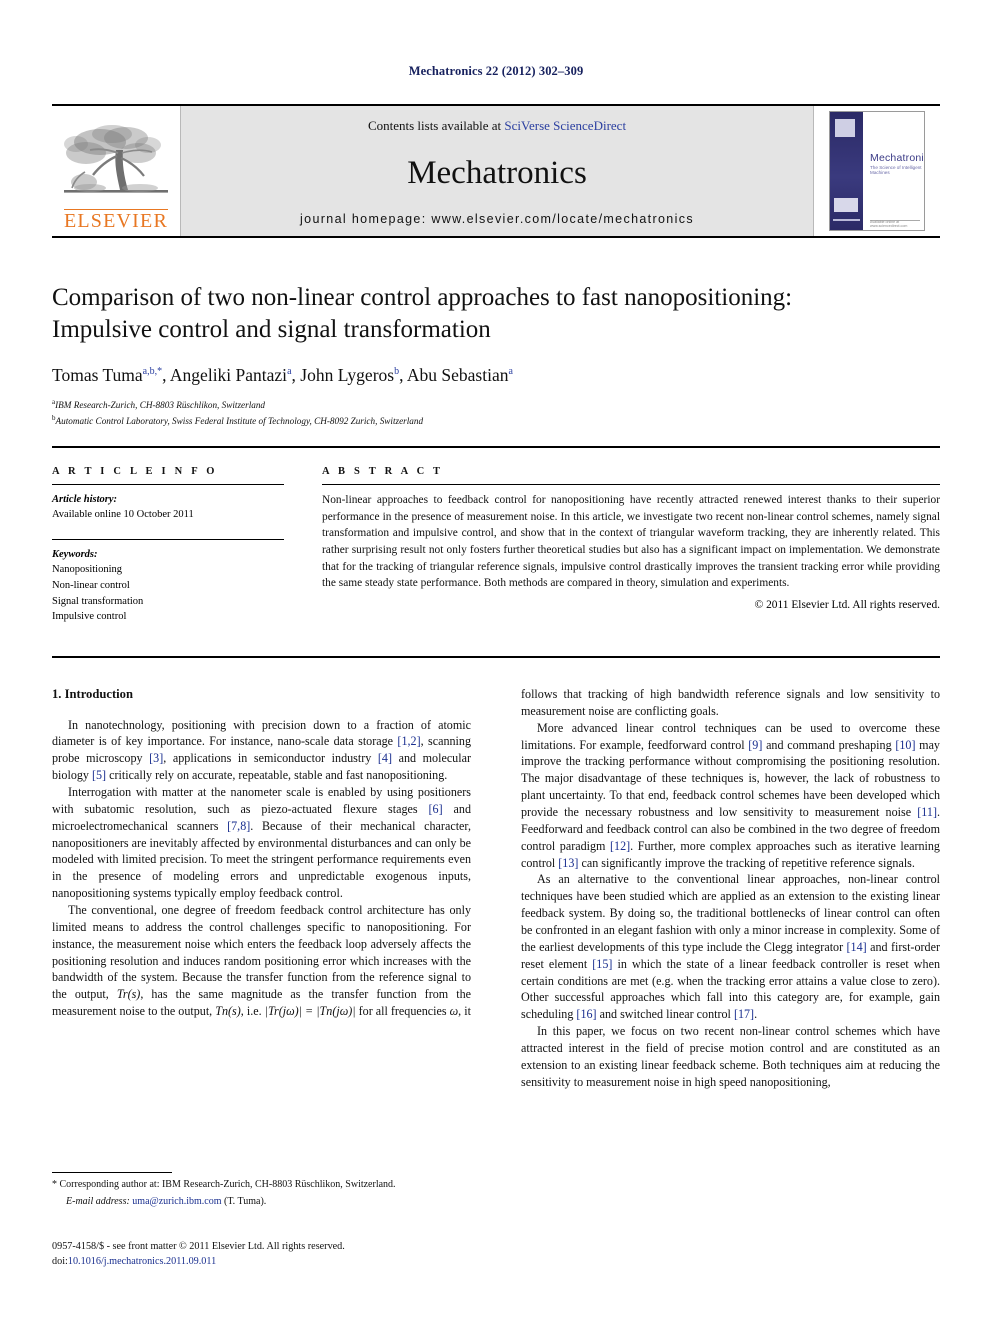  What do you see at coordinates (857, 947) in the screenshot?
I see `citation-link: [14]` at bounding box center [857, 947].